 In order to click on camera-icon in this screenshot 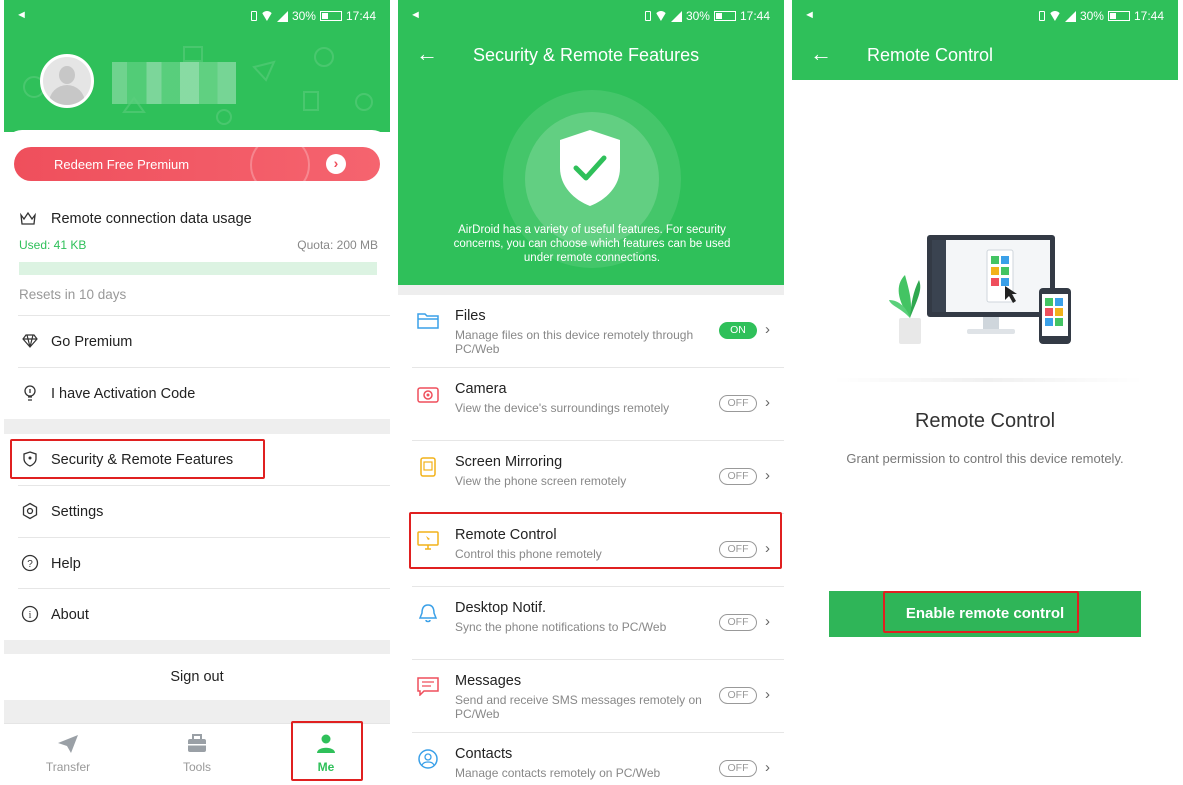, I will do `click(428, 395)`.